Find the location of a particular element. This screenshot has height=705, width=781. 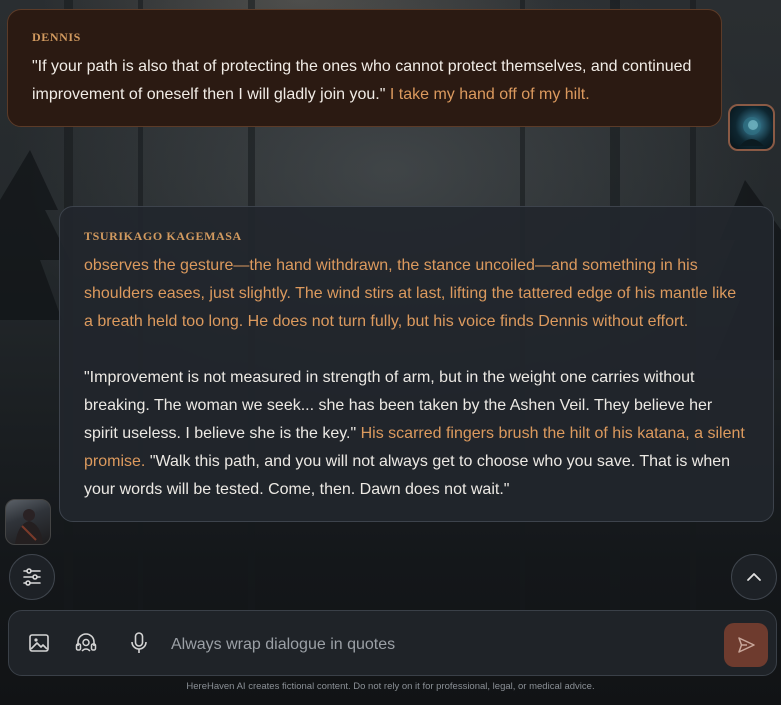

image-upload-button is located at coordinates (39, 643).